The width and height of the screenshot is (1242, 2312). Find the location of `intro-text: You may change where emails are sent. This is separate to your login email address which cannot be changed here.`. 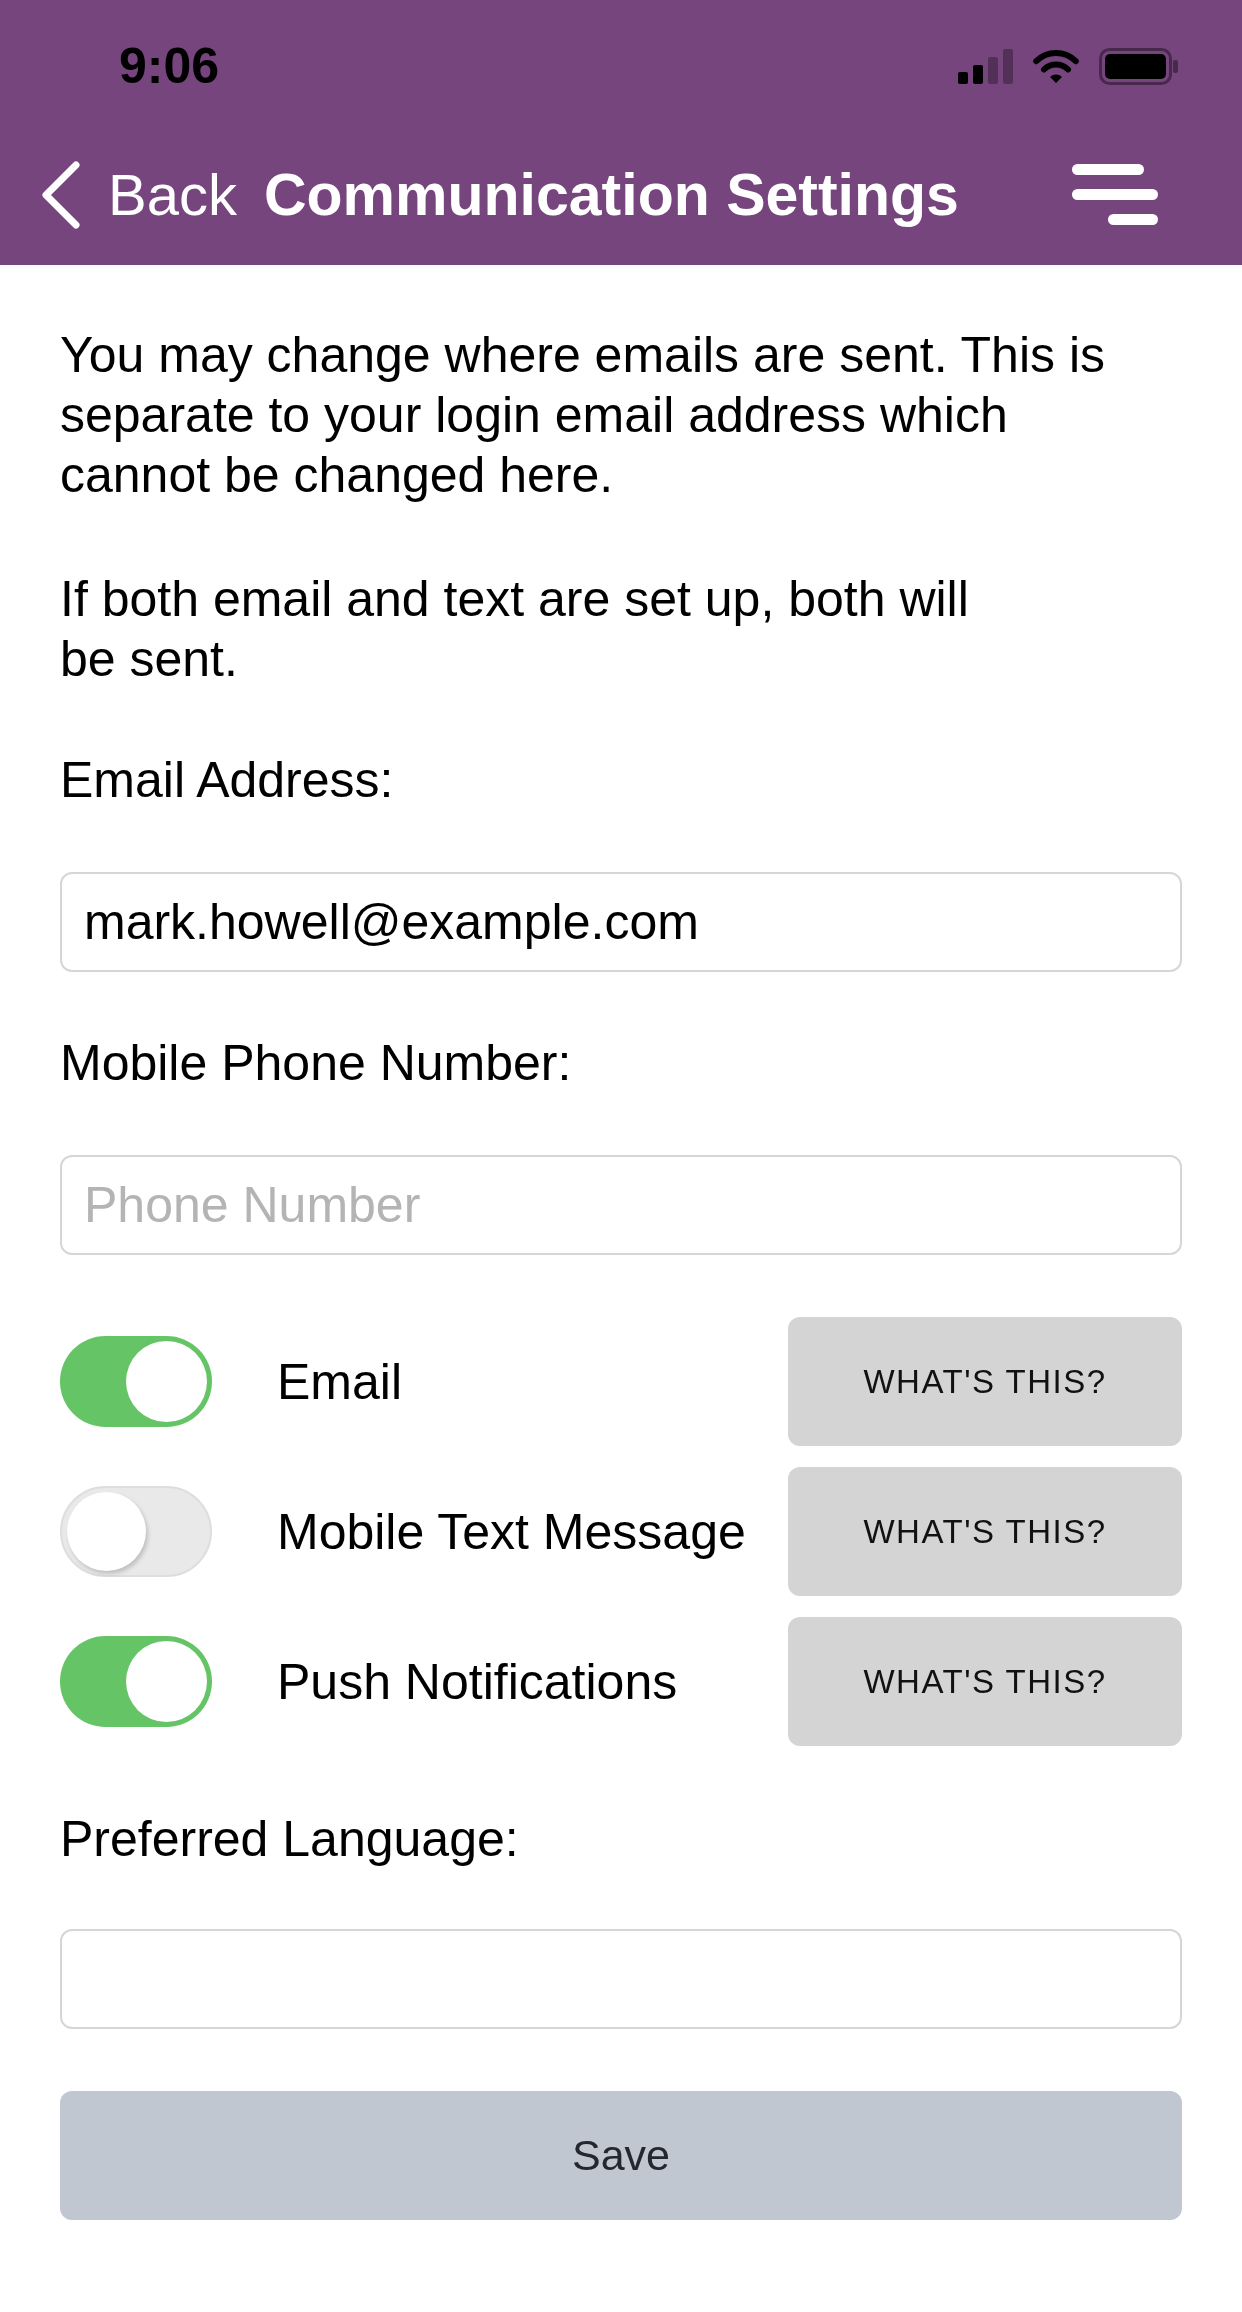

intro-text: You may change where emails are sent. This is separate to your login email address which cannot be changed here. is located at coordinates (583, 415).